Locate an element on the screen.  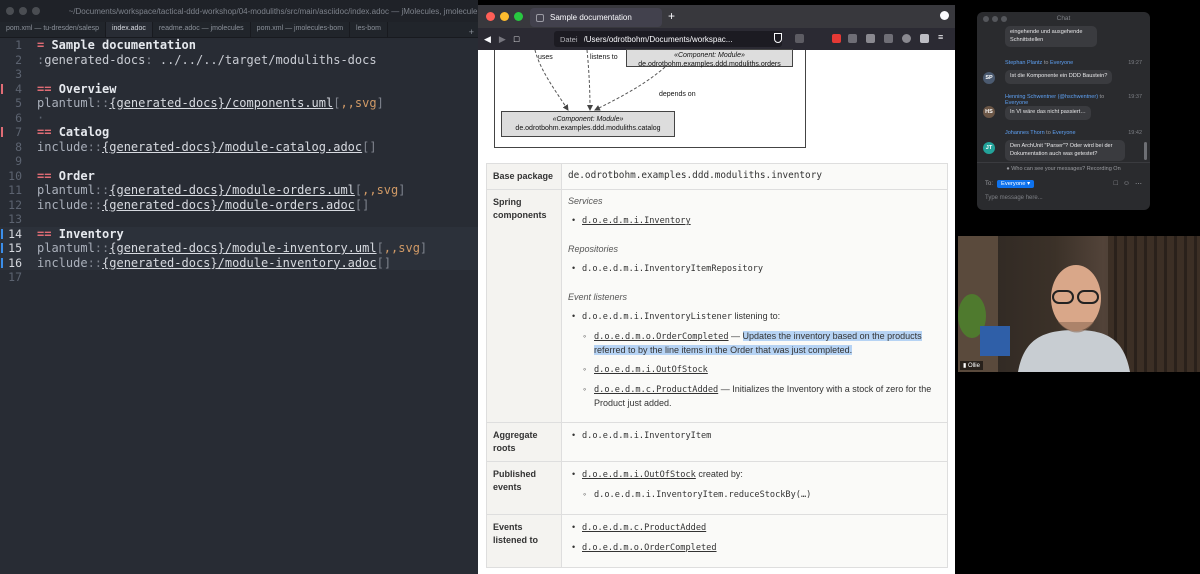
listened-event-link: d.o.e.d.m.o.OrderCompleted is located at coordinates (649, 548).